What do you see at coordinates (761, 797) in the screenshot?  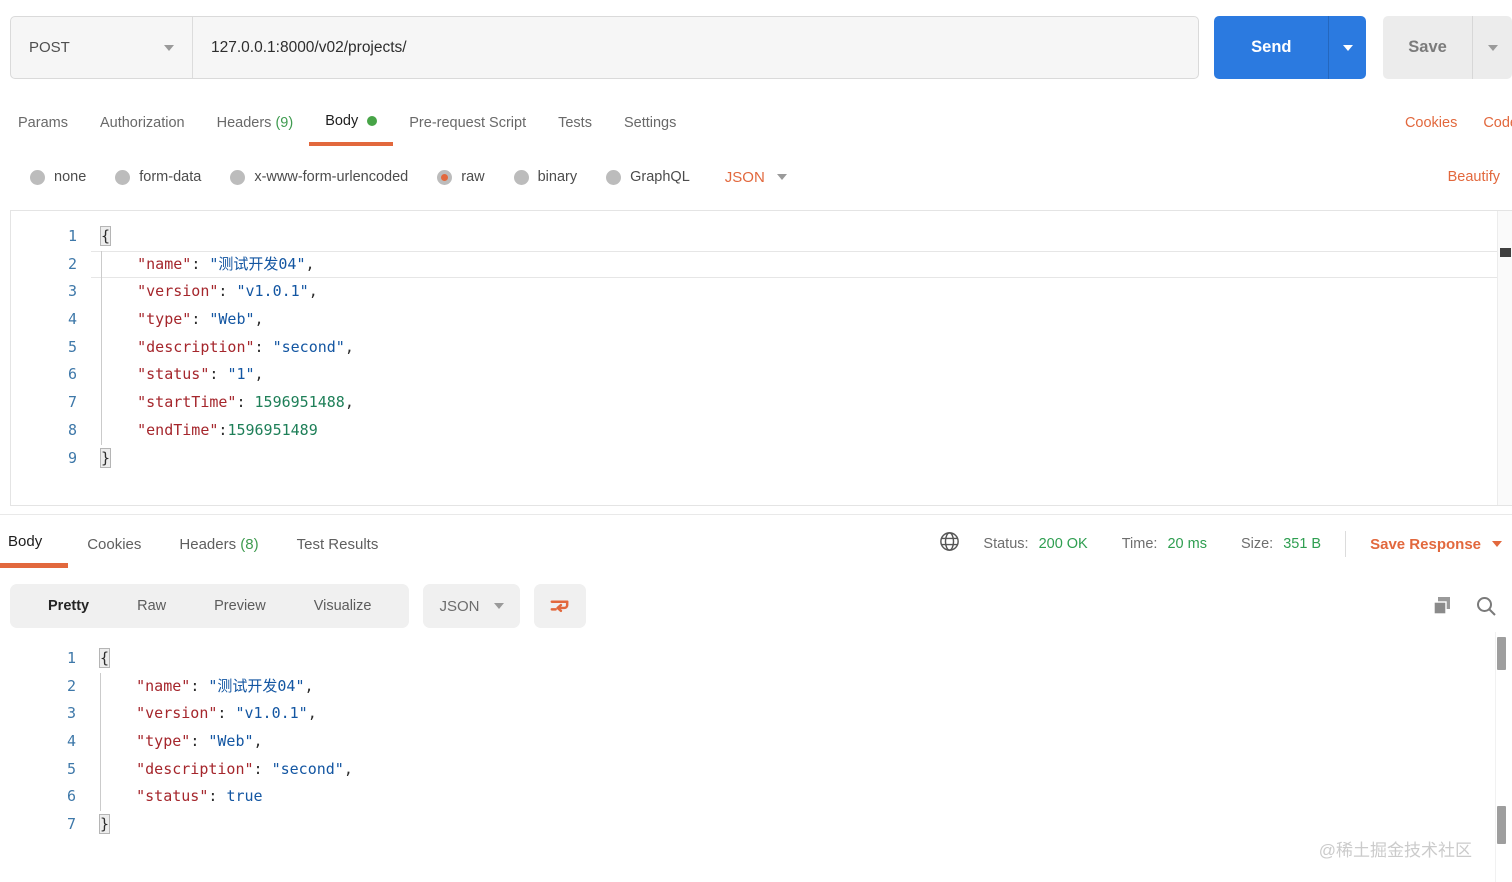 I see `code-line: 6 "status": true` at bounding box center [761, 797].